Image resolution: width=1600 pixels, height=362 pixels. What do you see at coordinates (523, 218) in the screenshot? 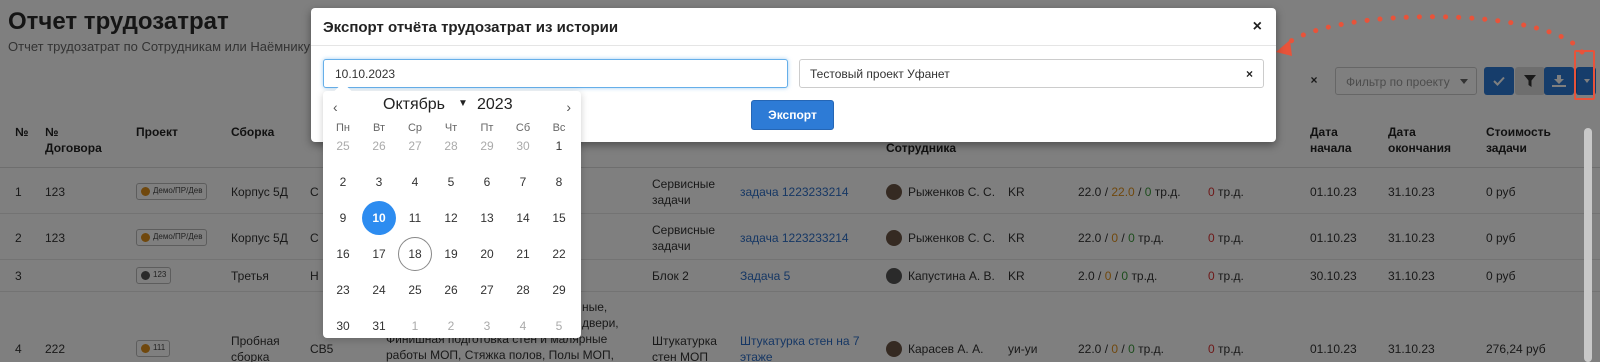
I see `calendar-day: 14` at bounding box center [523, 218].